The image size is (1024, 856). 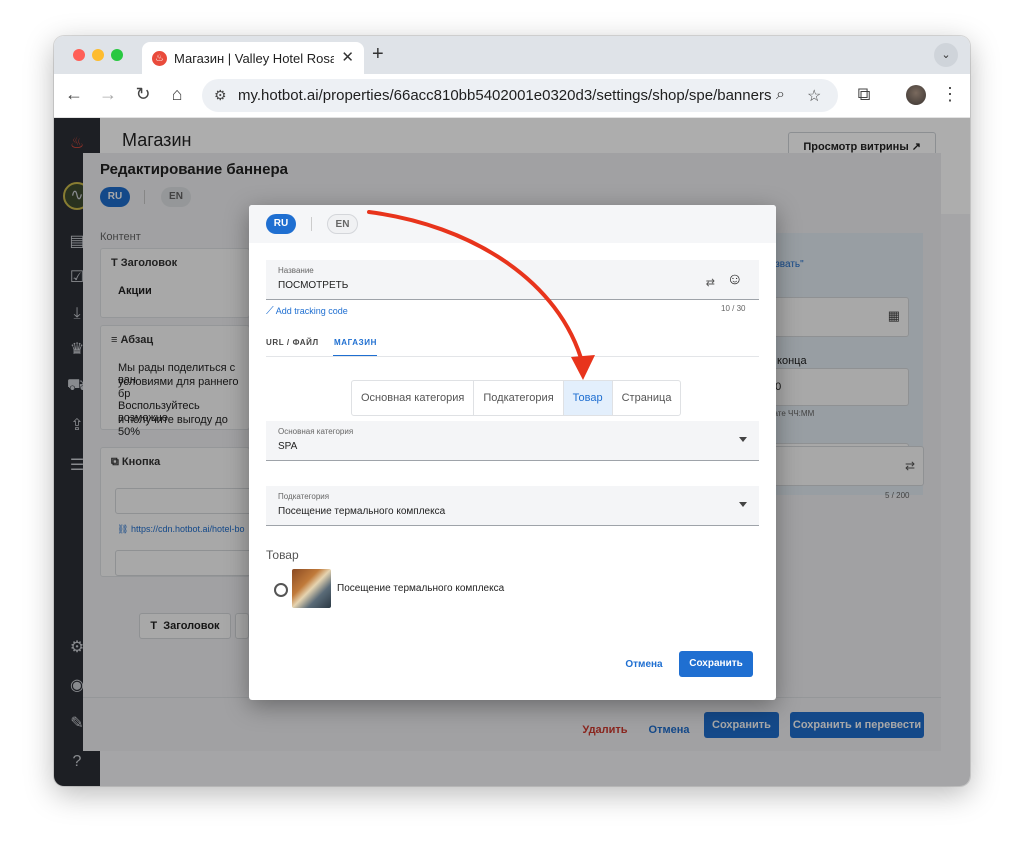 What do you see at coordinates (304, 496) in the screenshot?
I see `subcategory-select-label: Подкатегория` at bounding box center [304, 496].